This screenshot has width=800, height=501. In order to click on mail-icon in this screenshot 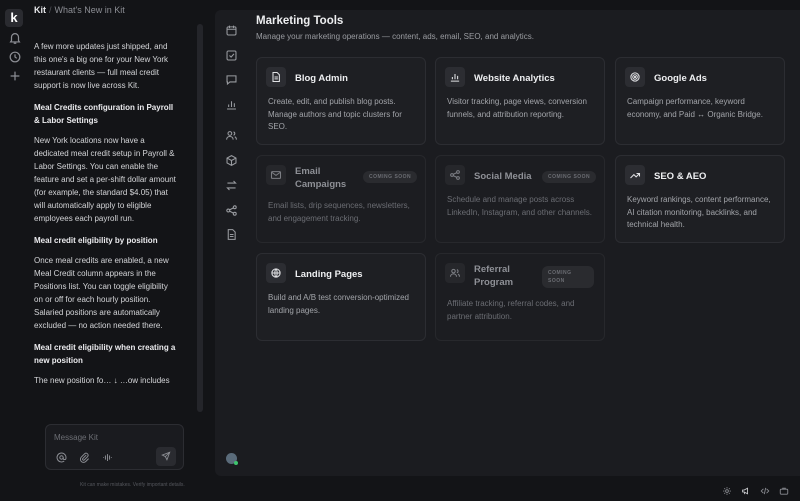, I will do `click(276, 175)`.